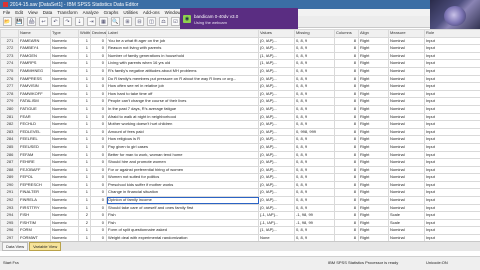  What do you see at coordinates (9, 101) in the screenshot?
I see `cell-row-number: 279` at bounding box center [9, 101].